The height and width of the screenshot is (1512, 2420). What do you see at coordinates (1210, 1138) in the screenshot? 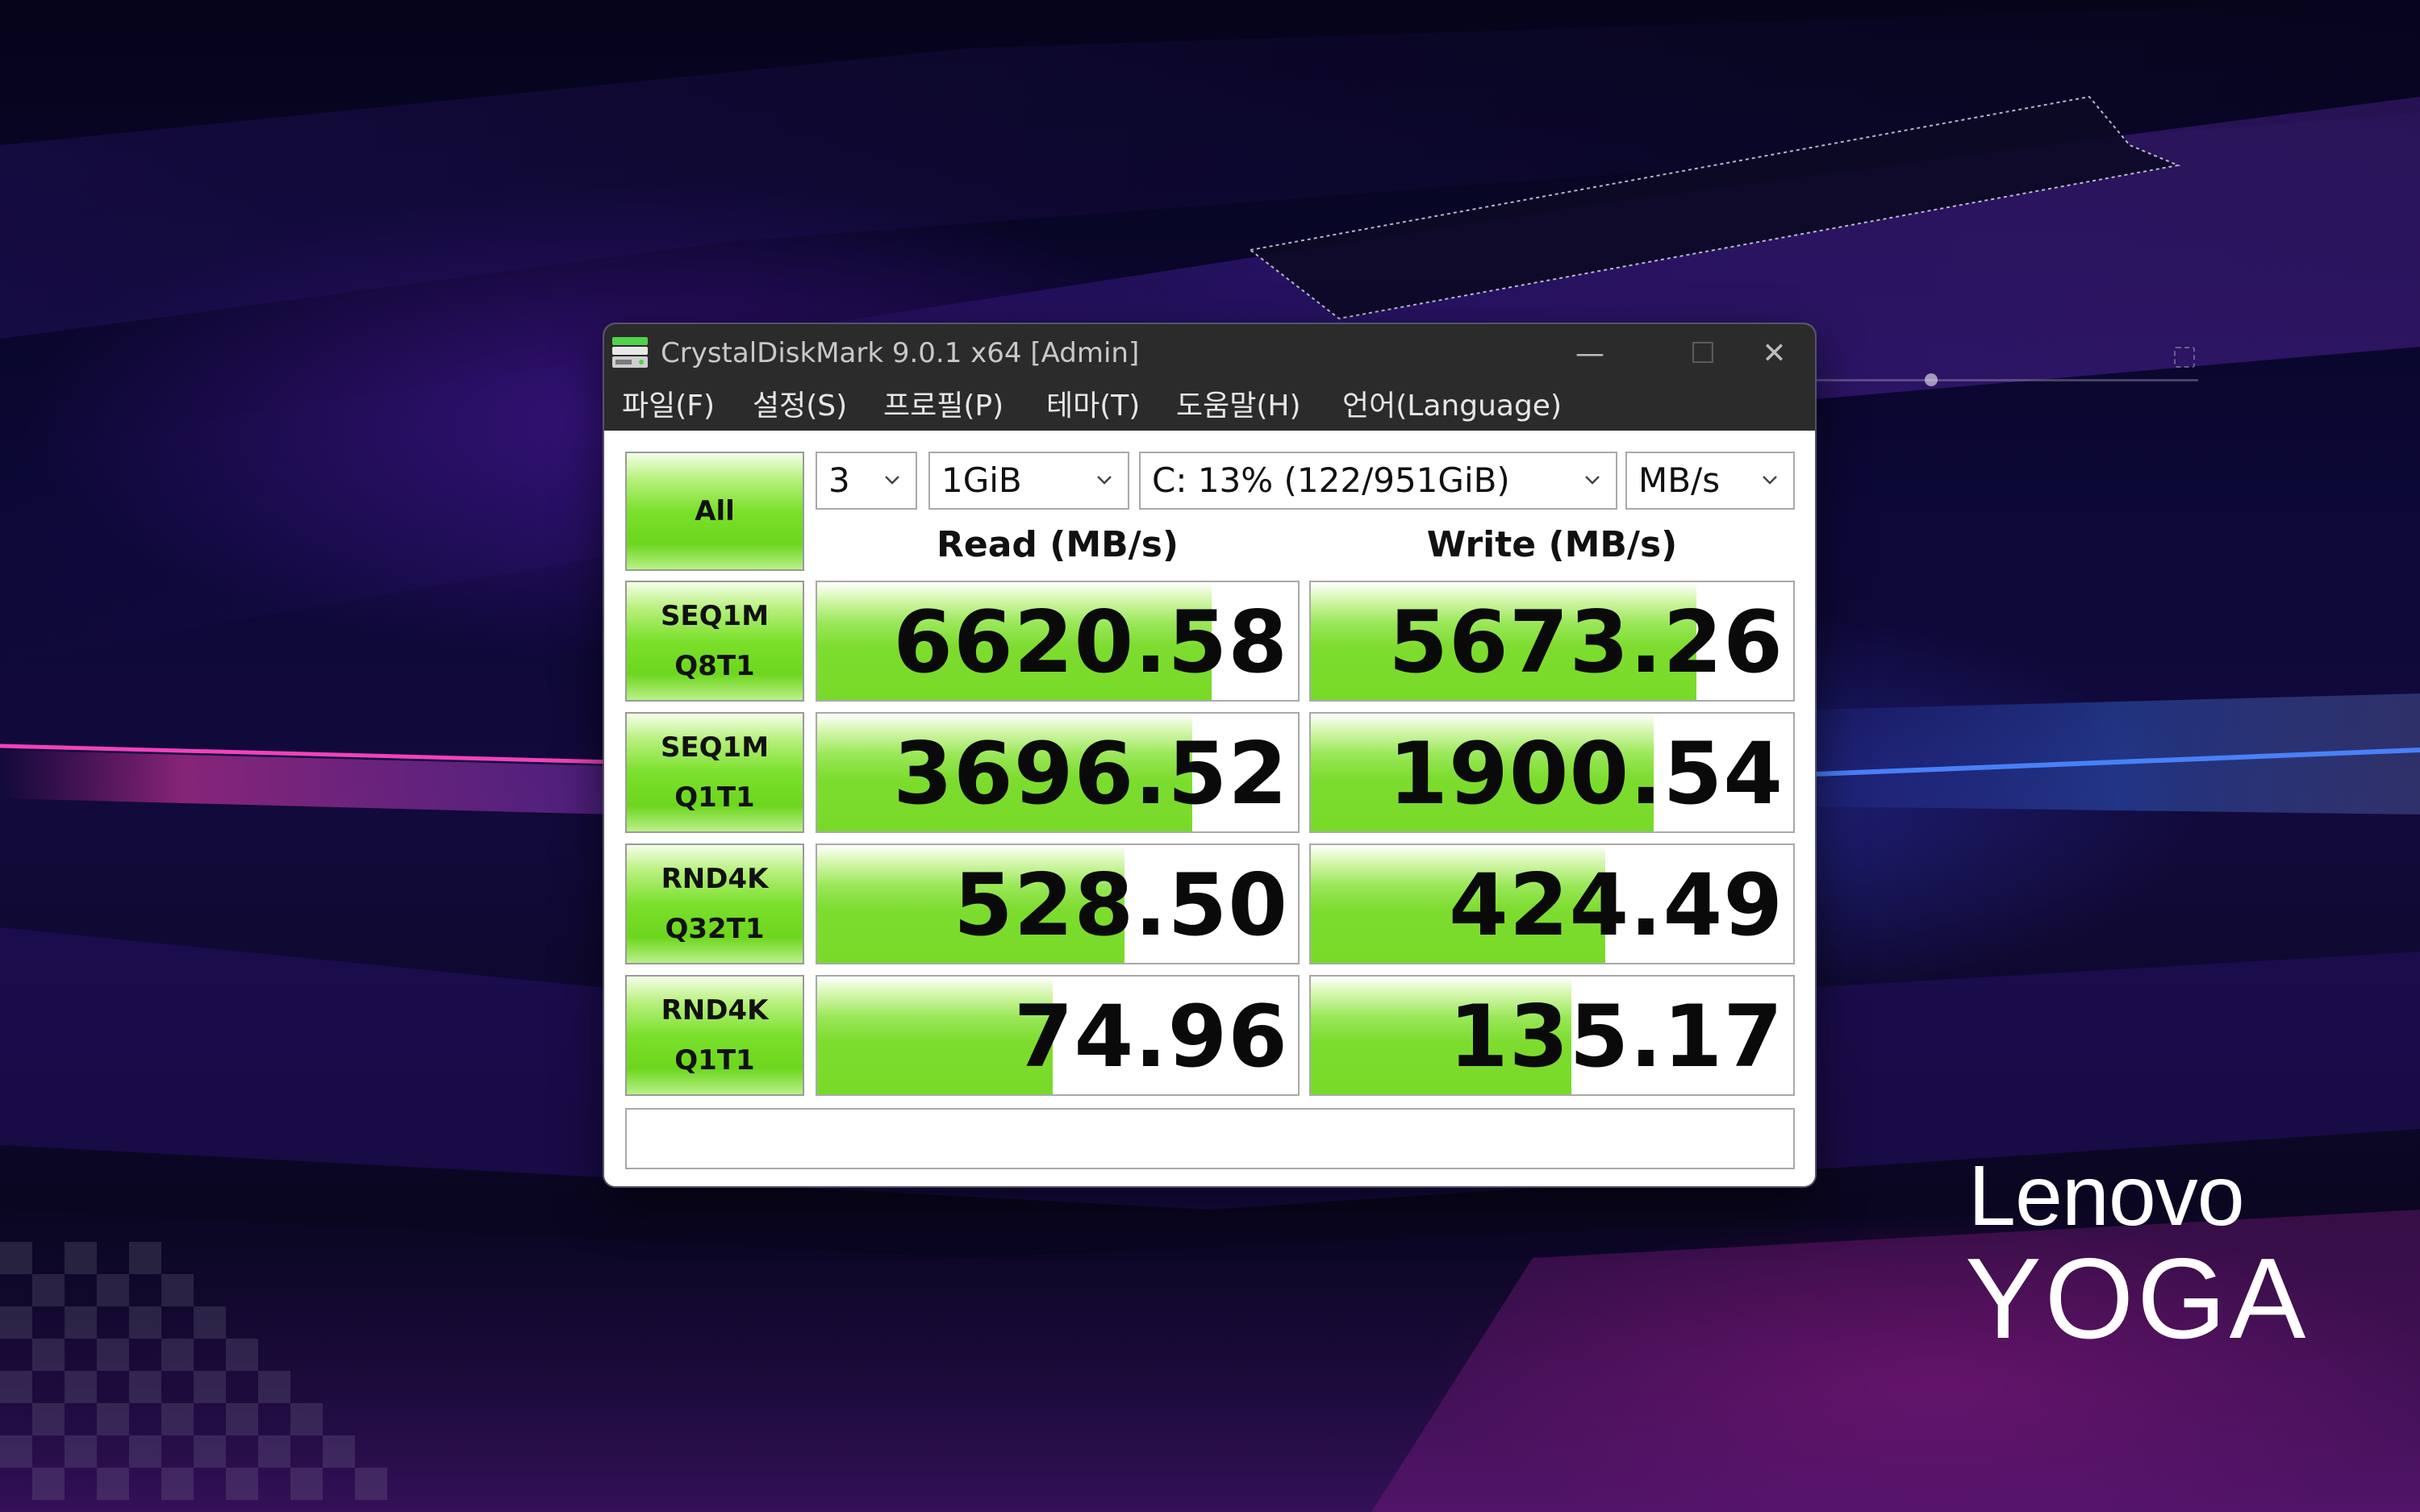
I see `comment-field` at bounding box center [1210, 1138].